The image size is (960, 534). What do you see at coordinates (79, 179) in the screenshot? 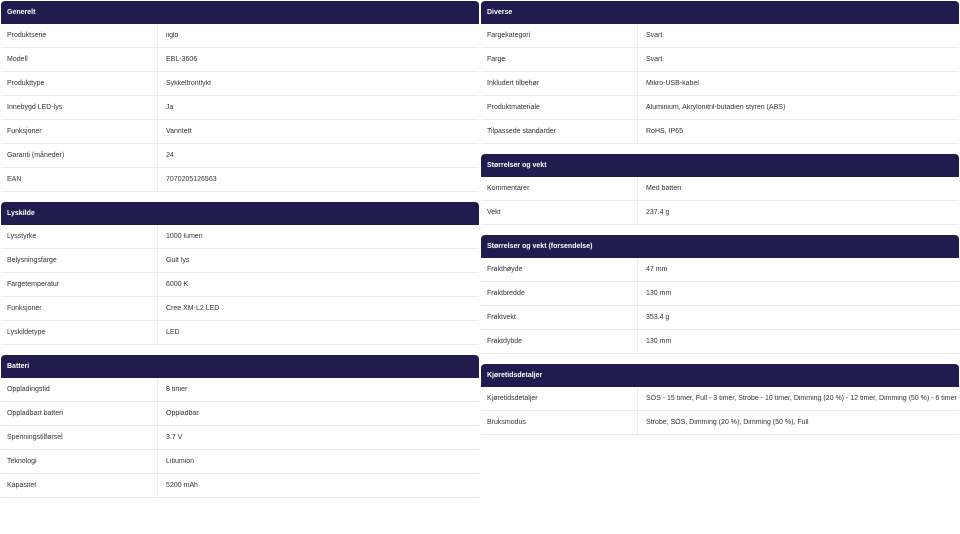
I see `spec-label: EAN` at bounding box center [79, 179].